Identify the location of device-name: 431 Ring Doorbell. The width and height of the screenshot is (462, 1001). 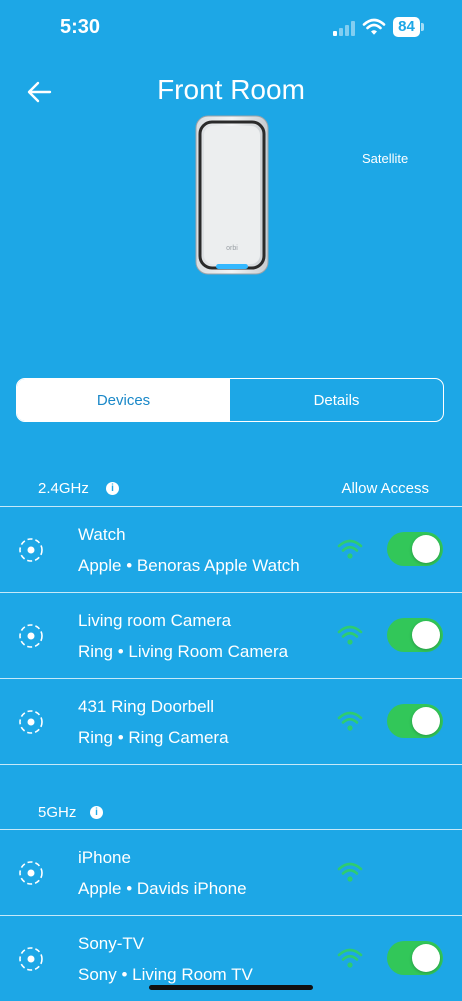
(146, 706).